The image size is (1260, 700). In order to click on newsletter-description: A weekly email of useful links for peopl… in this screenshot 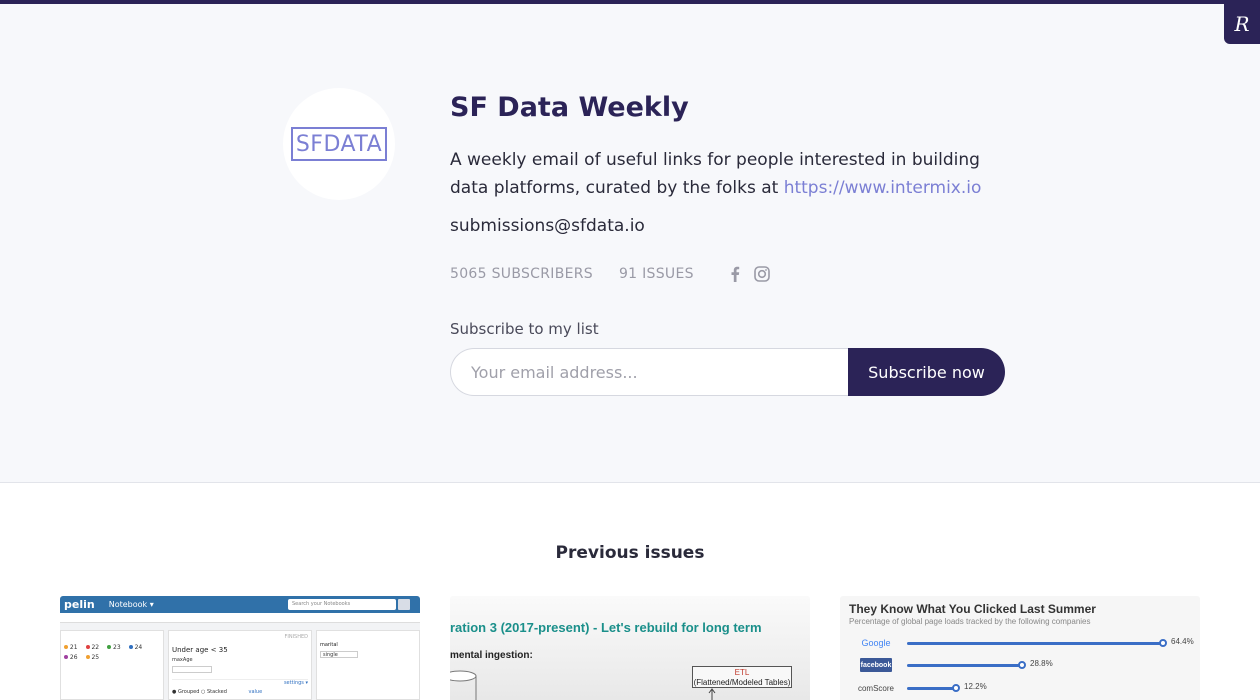, I will do `click(730, 174)`.